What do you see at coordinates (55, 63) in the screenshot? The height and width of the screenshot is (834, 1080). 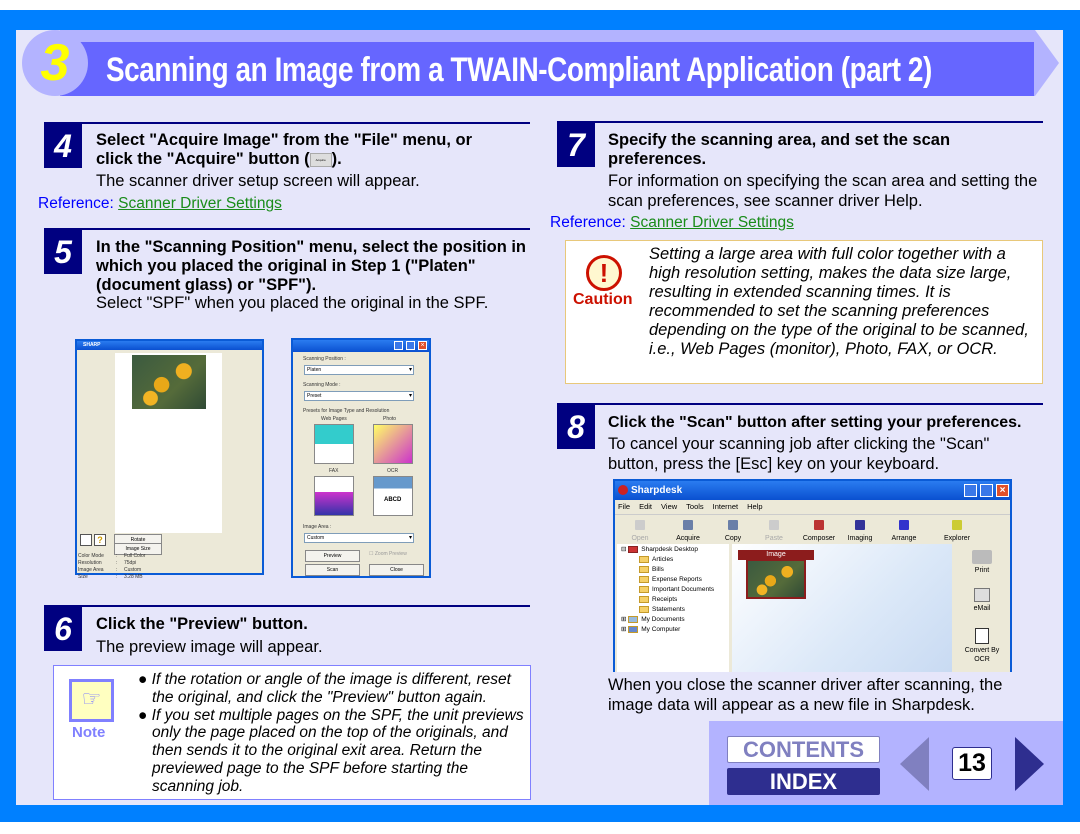 I see `chapter-number: 3` at bounding box center [55, 63].